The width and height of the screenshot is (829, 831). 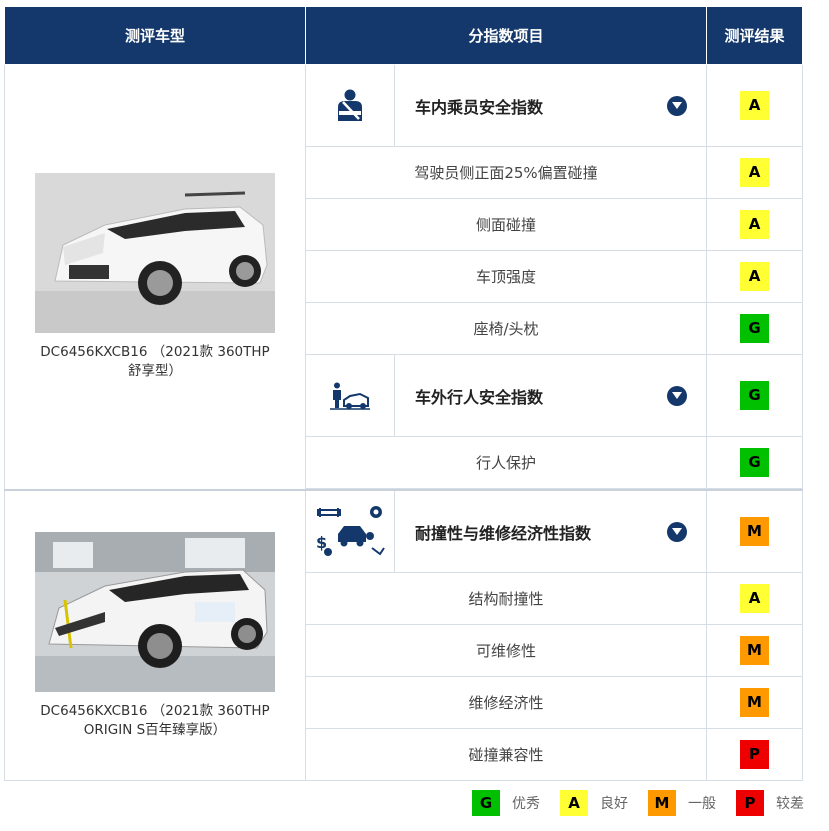 What do you see at coordinates (350, 105) in the screenshot?
I see `seatbelt-occupant-icon` at bounding box center [350, 105].